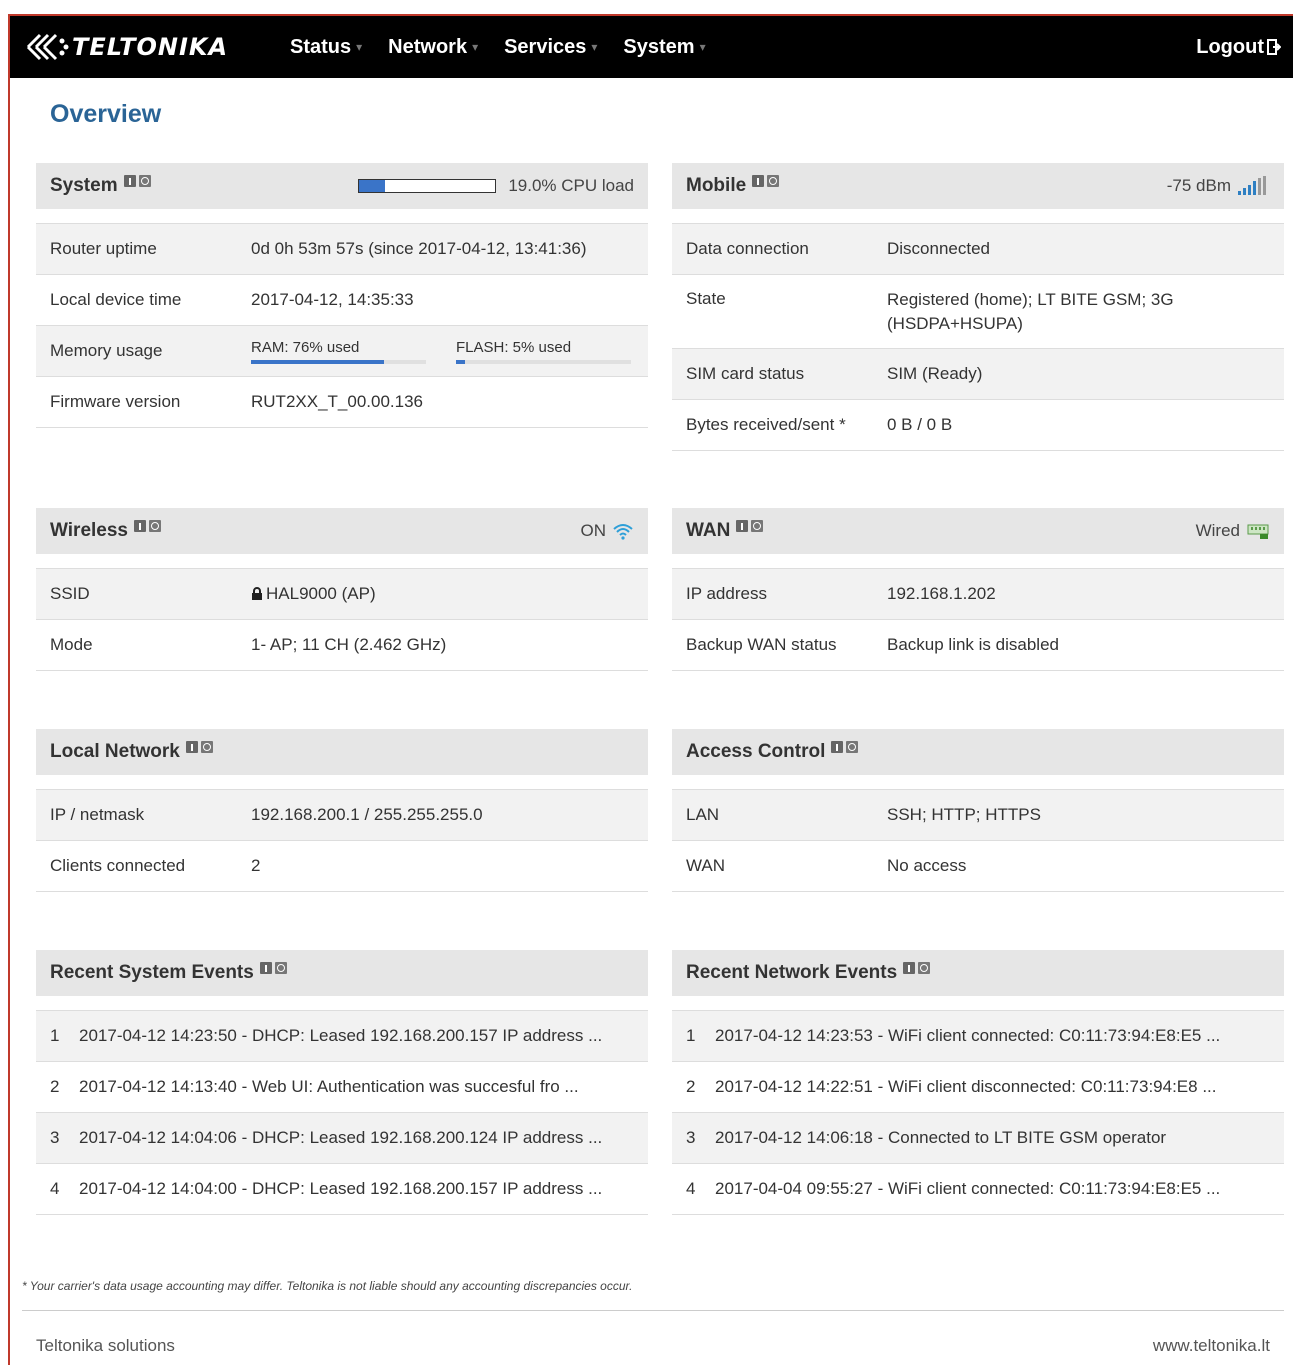  What do you see at coordinates (745, 373) in the screenshot?
I see `row-label: SIM card status` at bounding box center [745, 373].